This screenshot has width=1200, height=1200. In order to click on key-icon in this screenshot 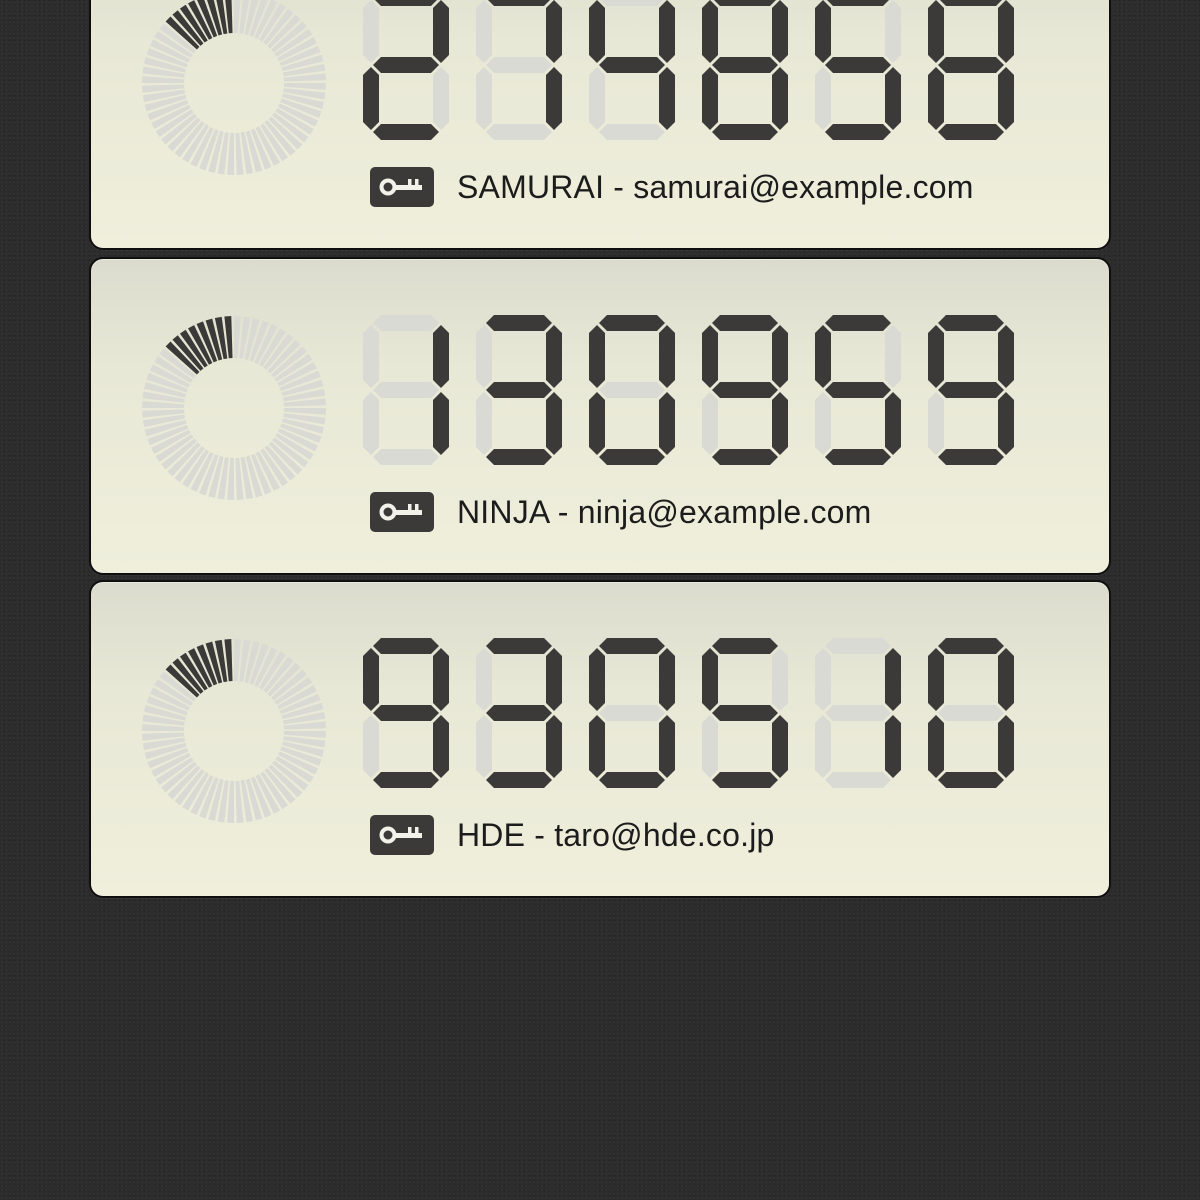, I will do `click(402, 512)`.